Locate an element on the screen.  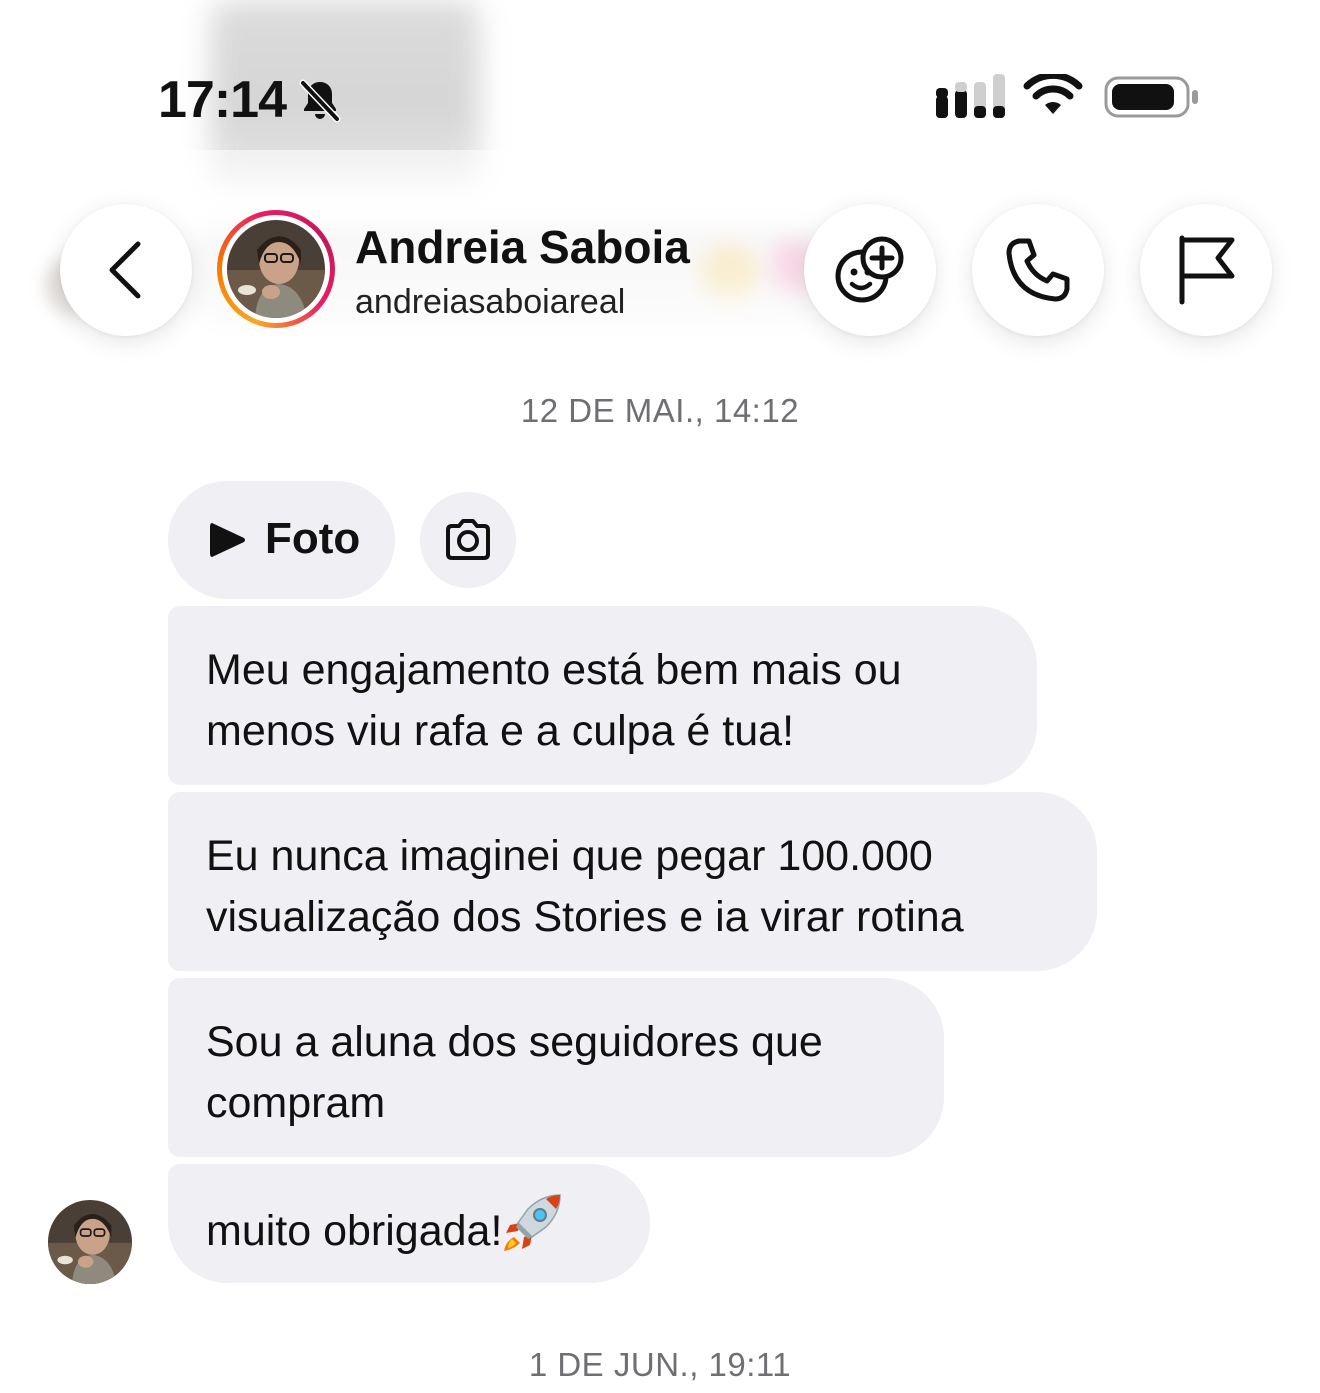
effects-button is located at coordinates (870, 270).